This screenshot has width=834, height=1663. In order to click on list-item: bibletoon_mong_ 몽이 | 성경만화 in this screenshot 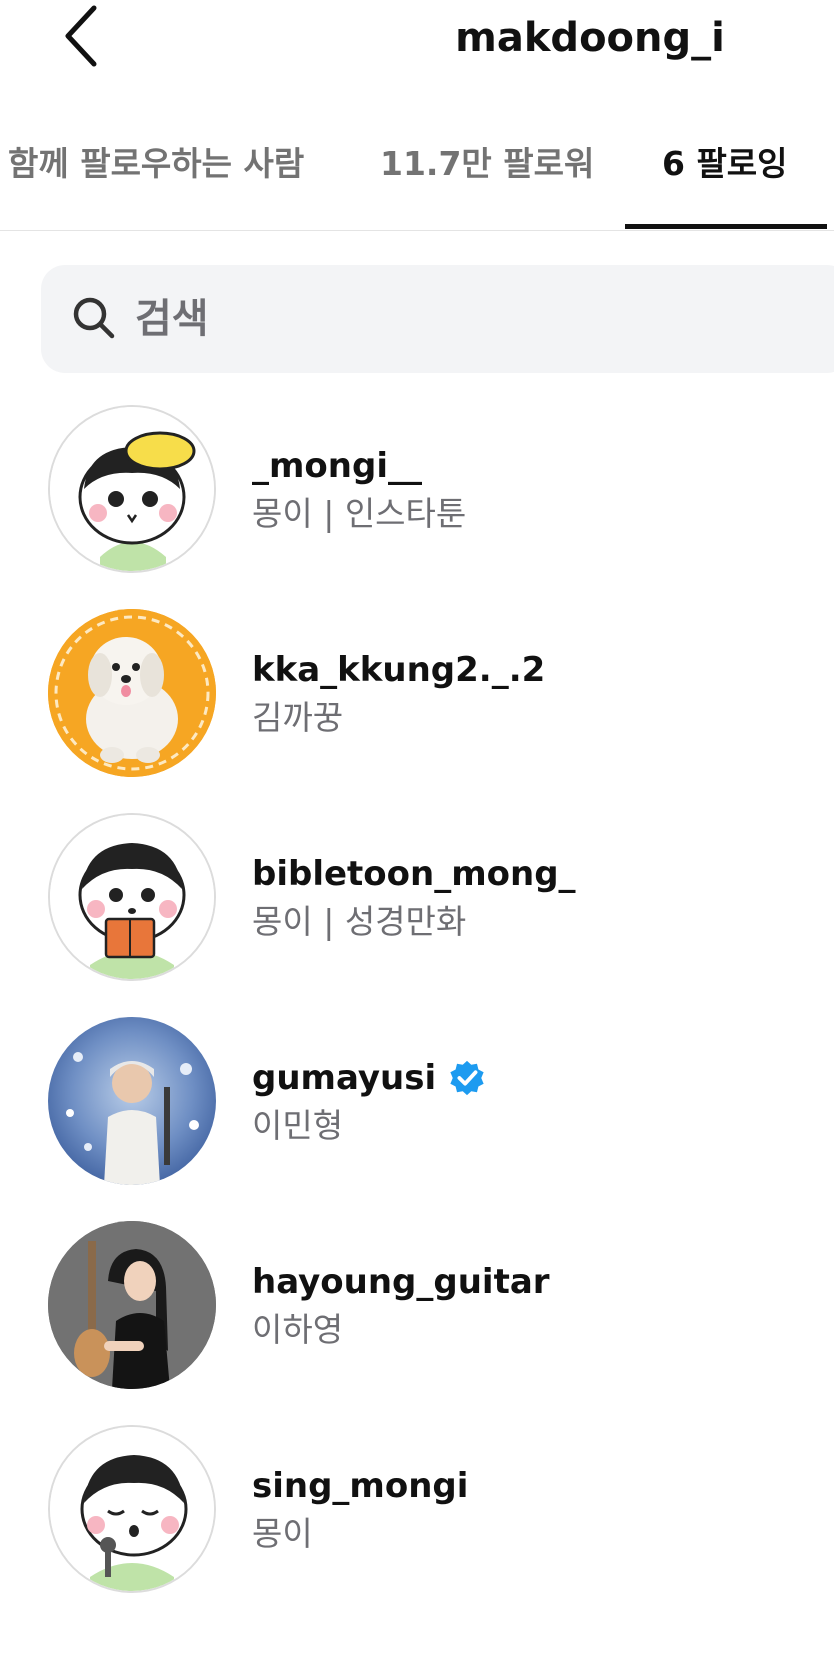, I will do `click(417, 898)`.